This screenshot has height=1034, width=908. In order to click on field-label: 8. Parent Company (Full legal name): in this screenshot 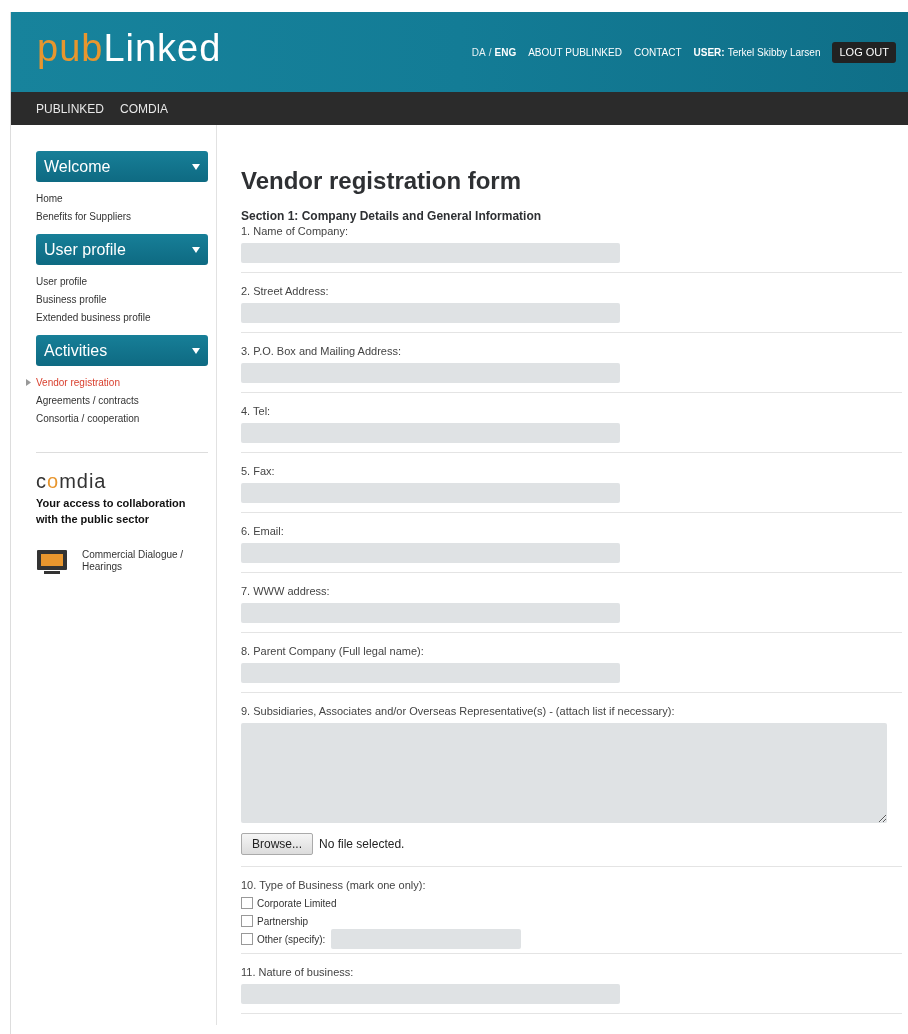, I will do `click(333, 651)`.